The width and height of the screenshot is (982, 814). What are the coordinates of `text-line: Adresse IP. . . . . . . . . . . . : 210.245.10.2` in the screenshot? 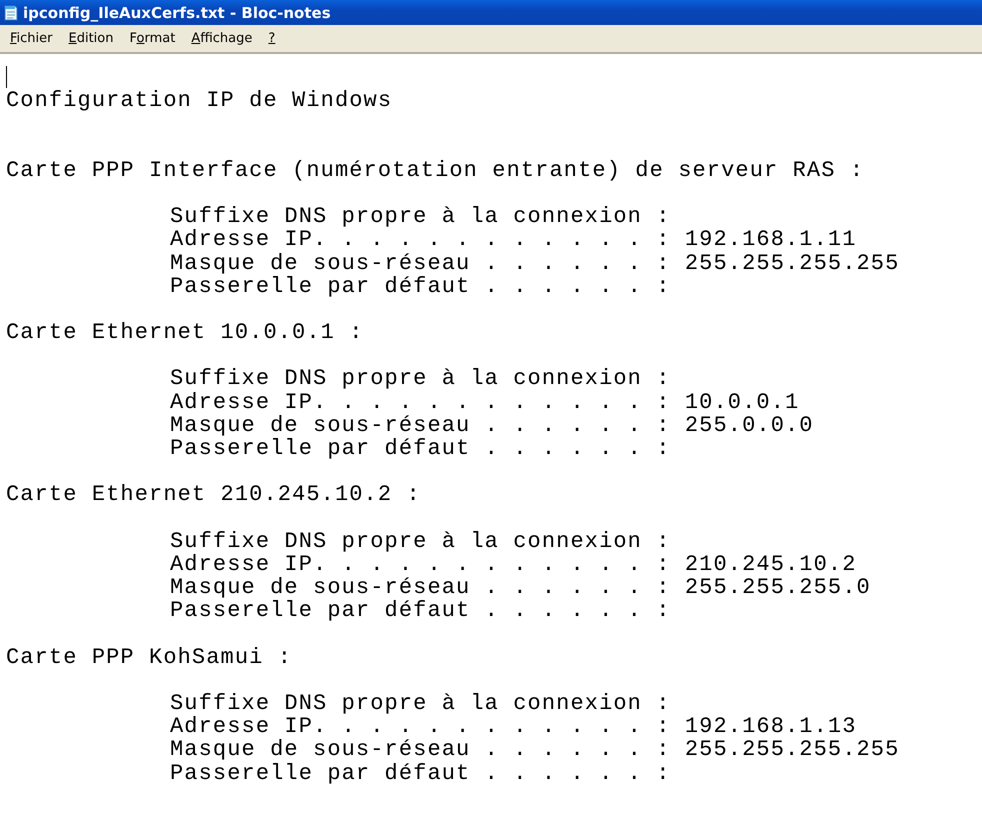 It's located at (513, 564).